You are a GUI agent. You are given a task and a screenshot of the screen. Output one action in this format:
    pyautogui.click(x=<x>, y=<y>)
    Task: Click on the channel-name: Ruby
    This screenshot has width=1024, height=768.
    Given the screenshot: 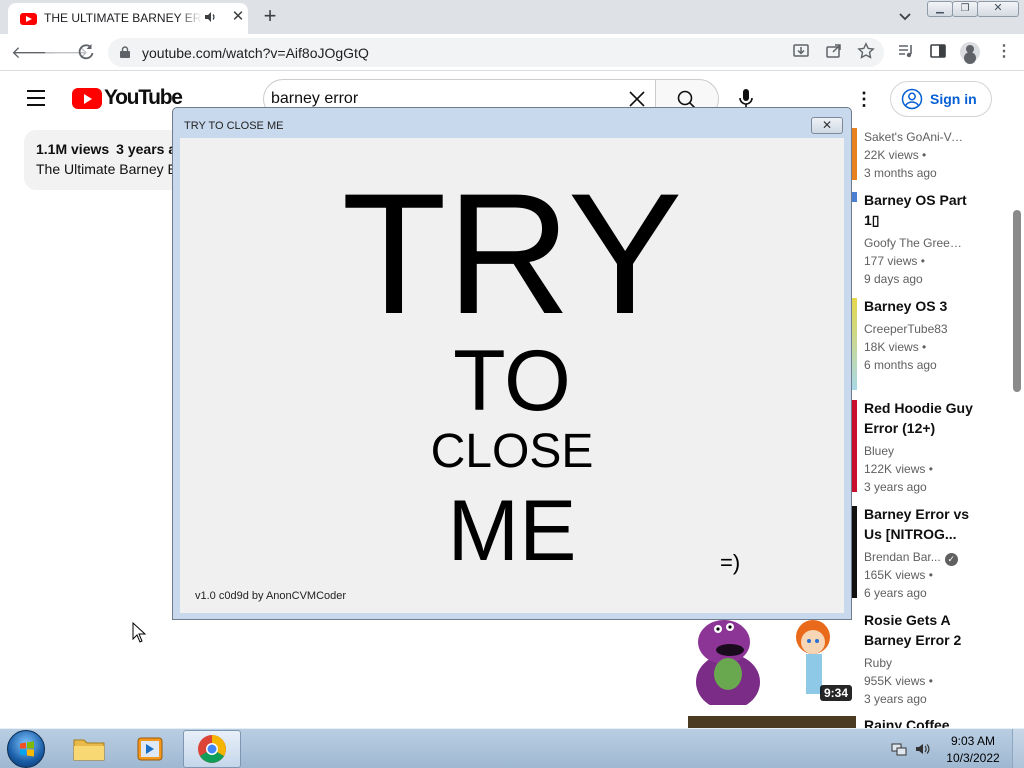 What is the action you would take?
    pyautogui.click(x=915, y=663)
    